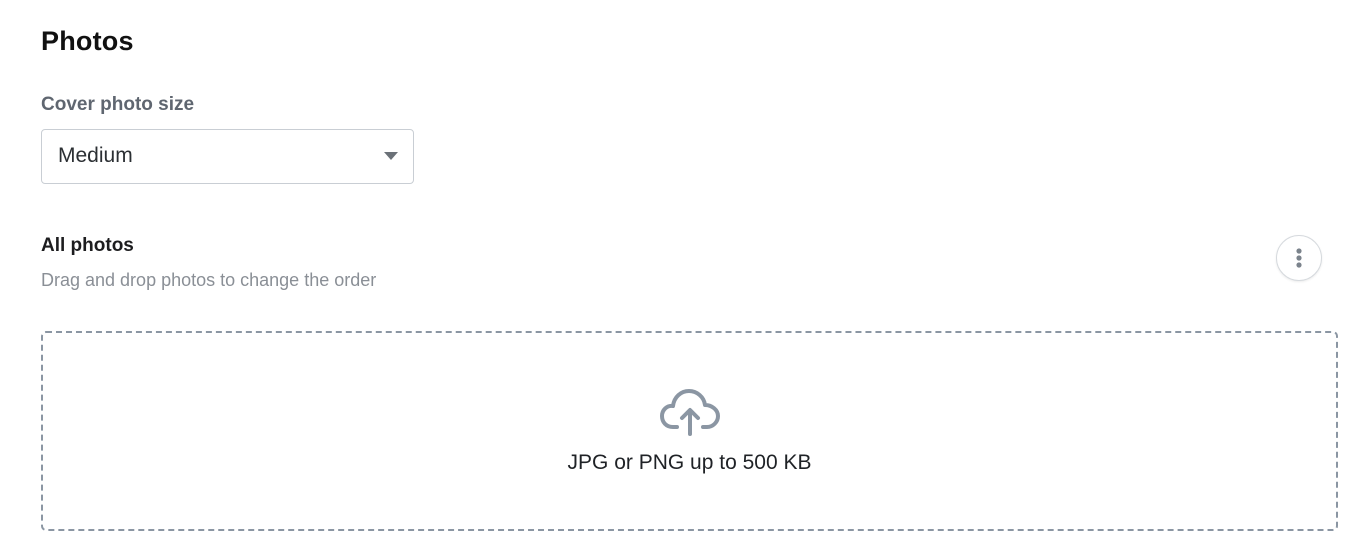 Image resolution: width=1357 pixels, height=546 pixels. What do you see at coordinates (689, 462) in the screenshot?
I see `upload-hint: JPG or PNG up to 500 KB` at bounding box center [689, 462].